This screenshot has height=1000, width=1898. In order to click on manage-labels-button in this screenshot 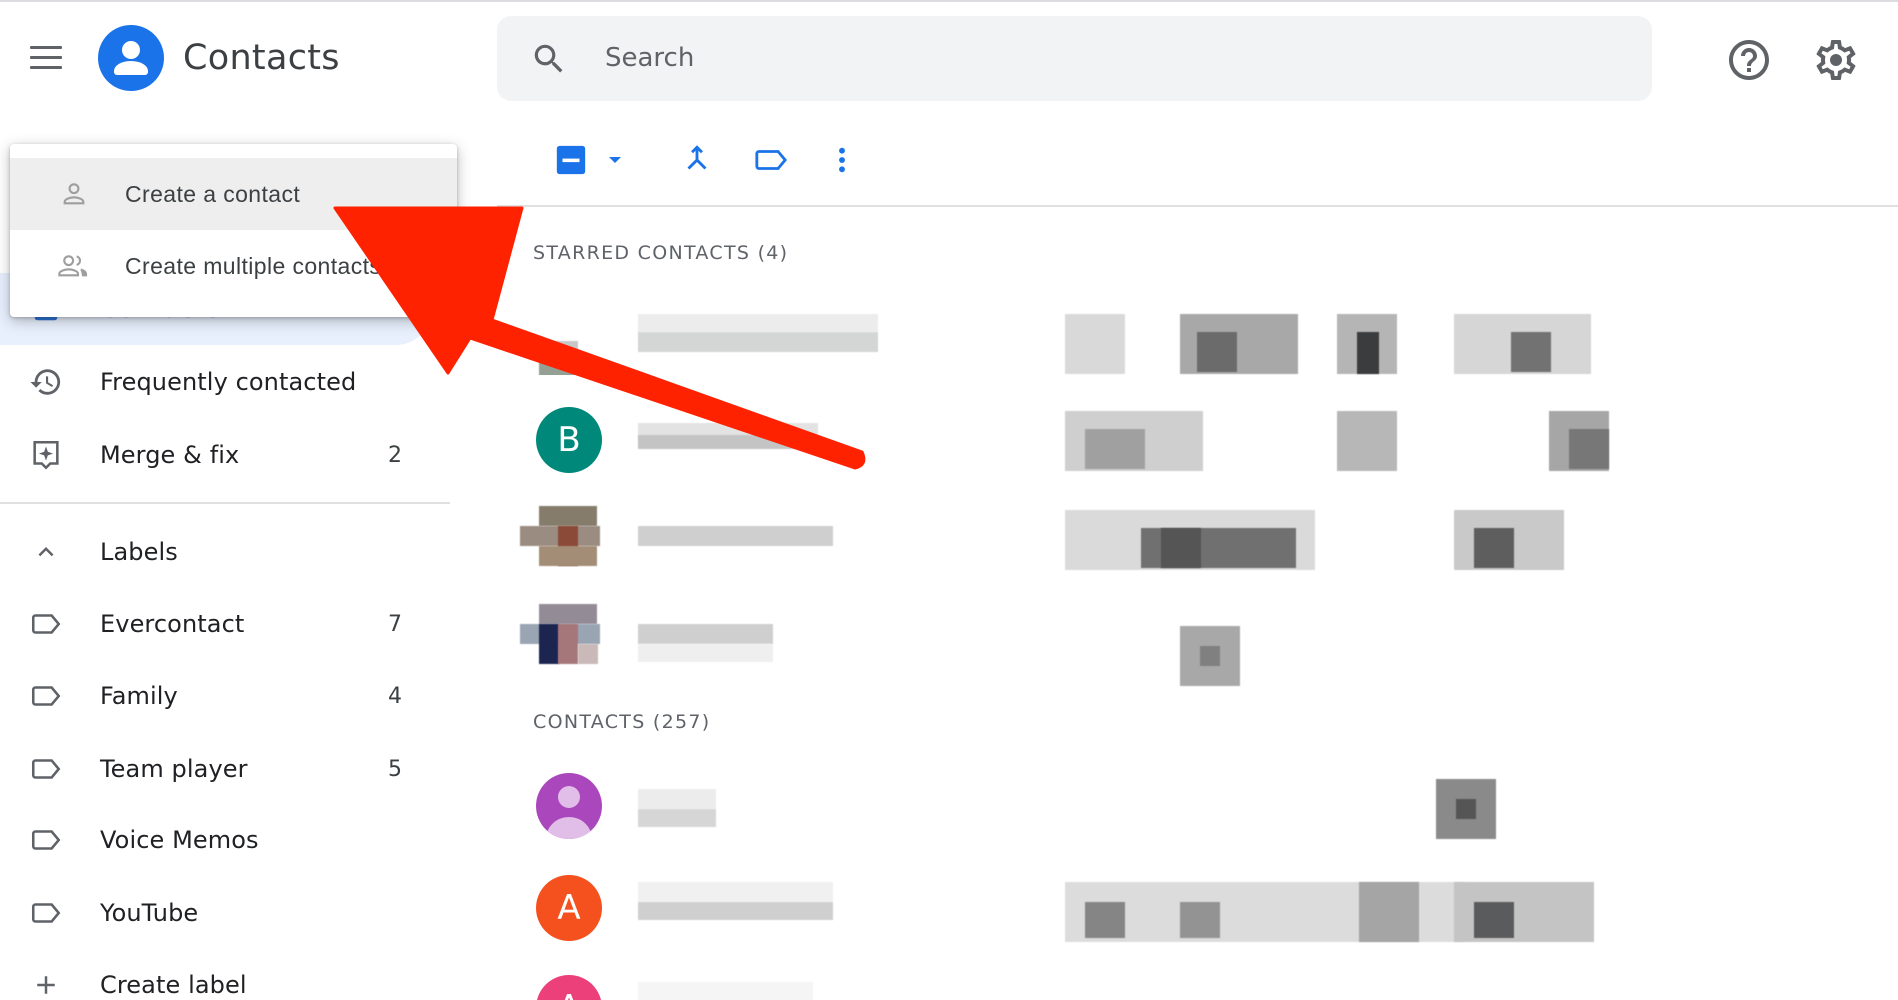, I will do `click(771, 160)`.